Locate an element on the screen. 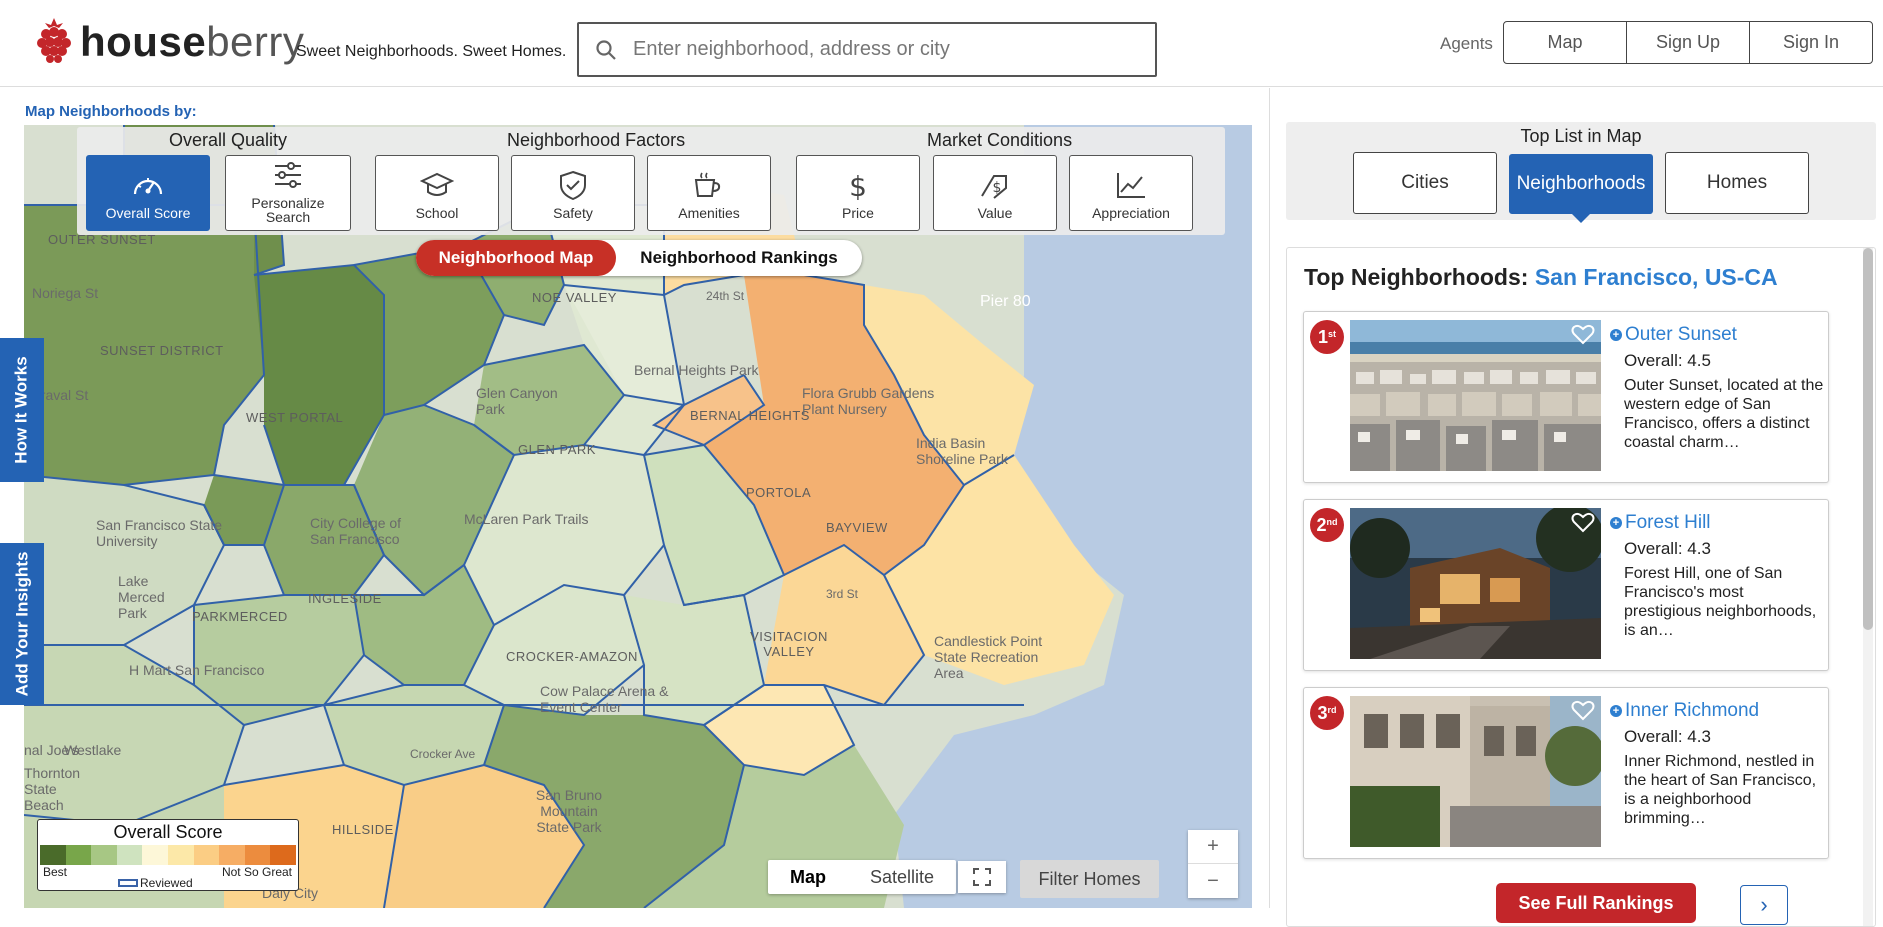 This screenshot has height=927, width=1883. panel-divider is located at coordinates (1269, 498).